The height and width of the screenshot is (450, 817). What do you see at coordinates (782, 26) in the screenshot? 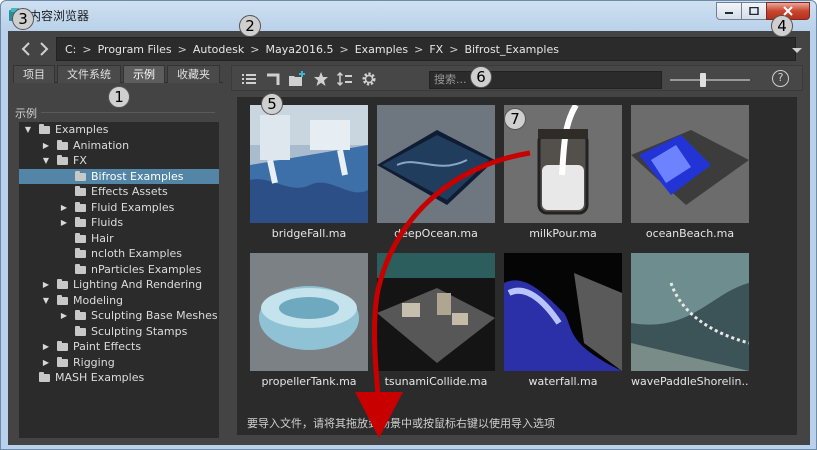
I see `callout-badge: 4` at bounding box center [782, 26].